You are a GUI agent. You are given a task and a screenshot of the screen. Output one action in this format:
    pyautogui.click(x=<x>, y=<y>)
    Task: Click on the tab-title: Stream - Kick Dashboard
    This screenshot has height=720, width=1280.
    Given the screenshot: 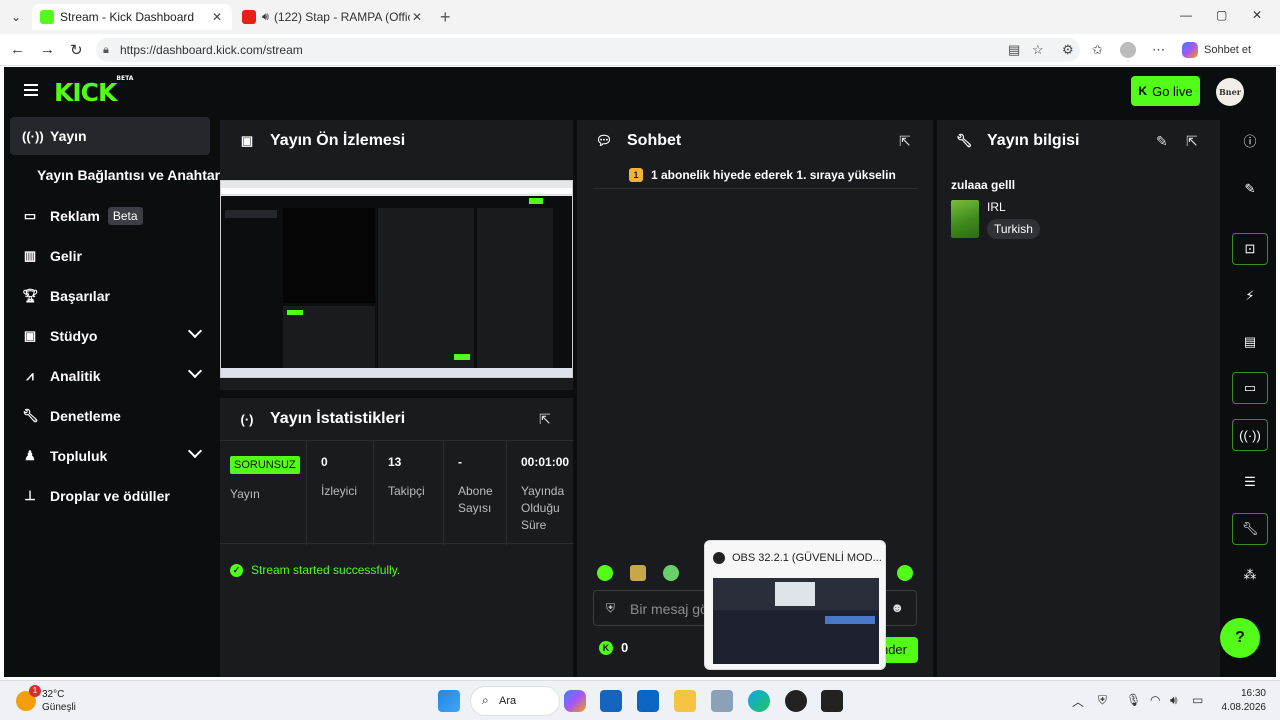 What is the action you would take?
    pyautogui.click(x=127, y=17)
    